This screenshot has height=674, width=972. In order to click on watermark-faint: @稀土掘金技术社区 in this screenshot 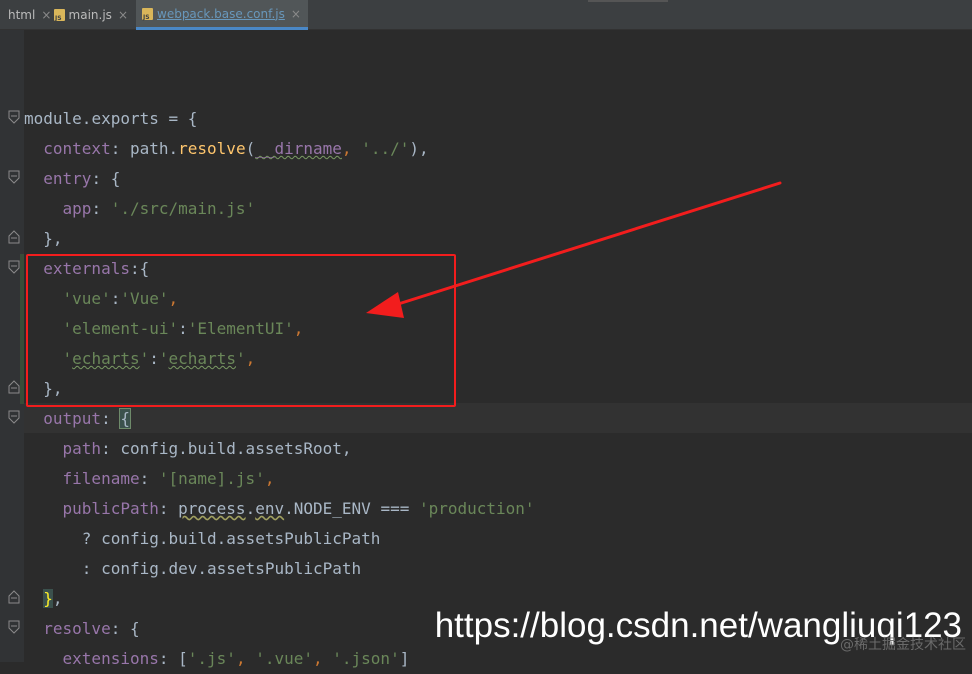, I will do `click(903, 645)`.